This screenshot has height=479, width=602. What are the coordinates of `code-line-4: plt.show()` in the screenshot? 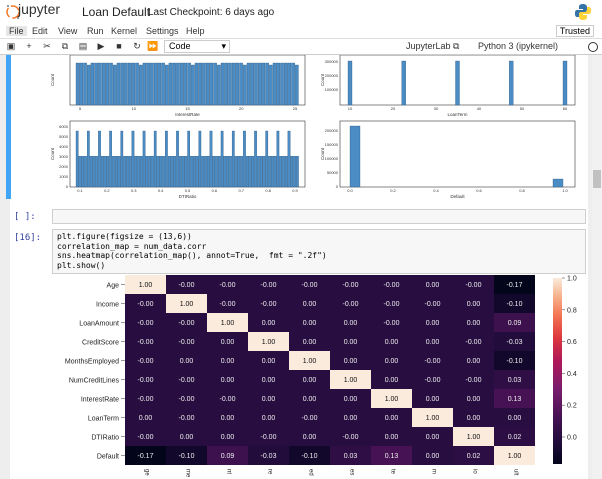 It's located at (81, 265).